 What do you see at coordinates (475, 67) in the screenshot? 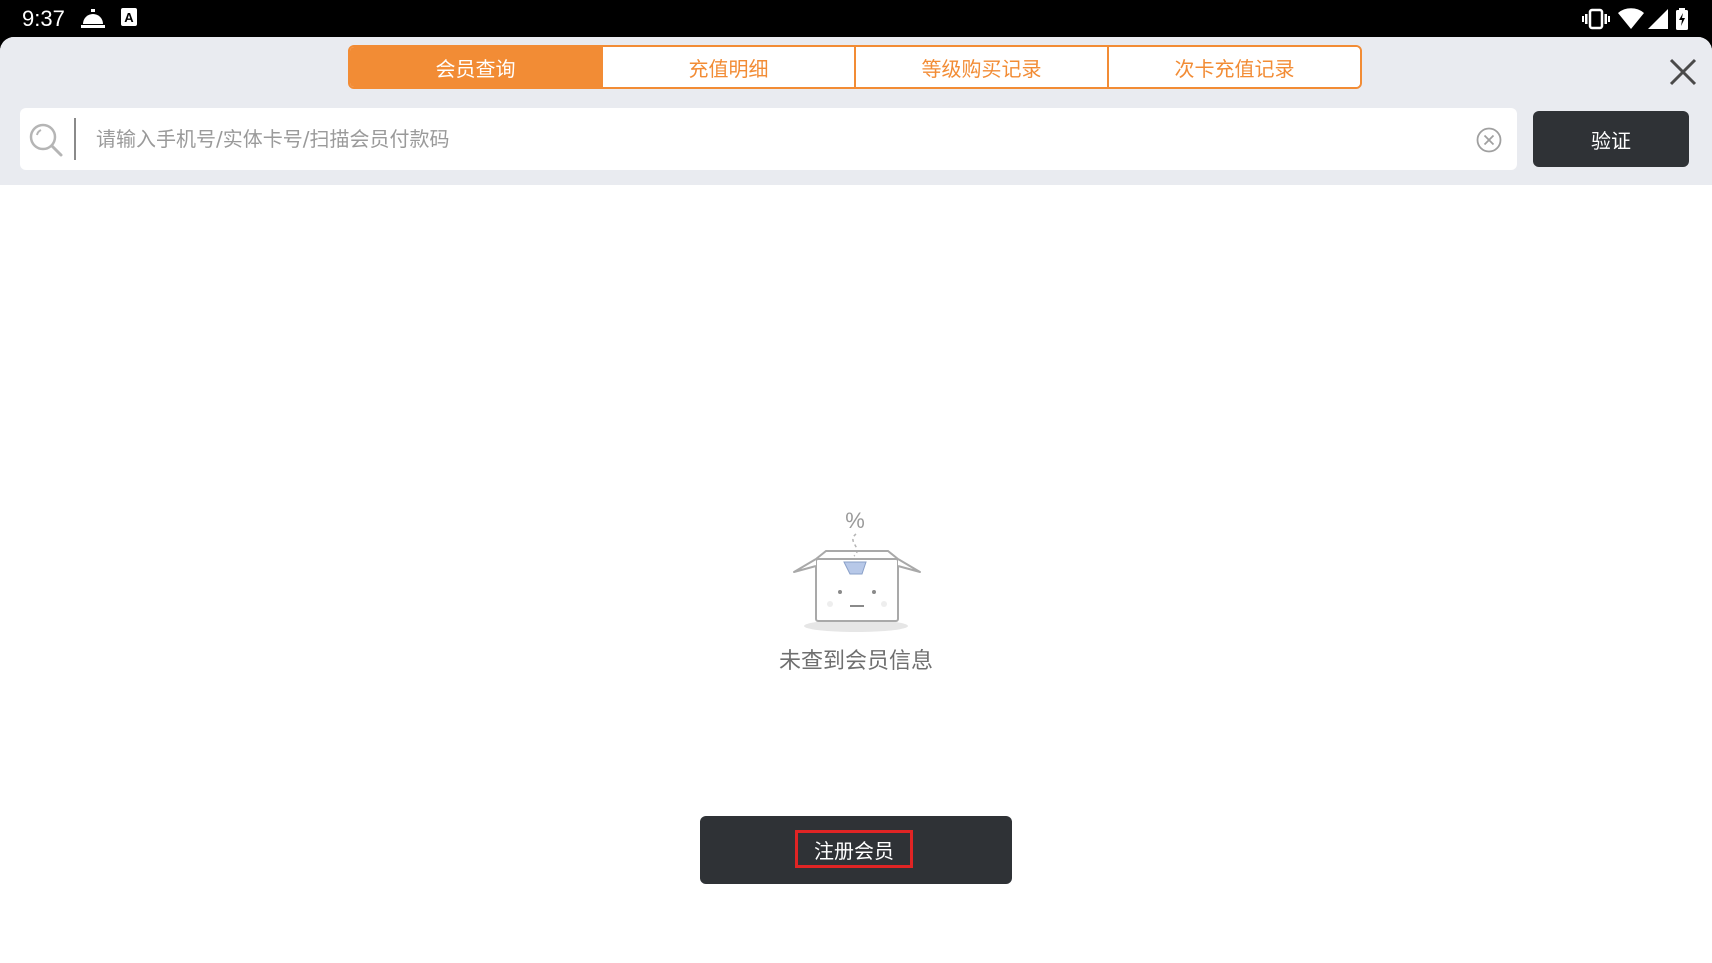
I see `tab-member-query: 会员查询` at bounding box center [475, 67].